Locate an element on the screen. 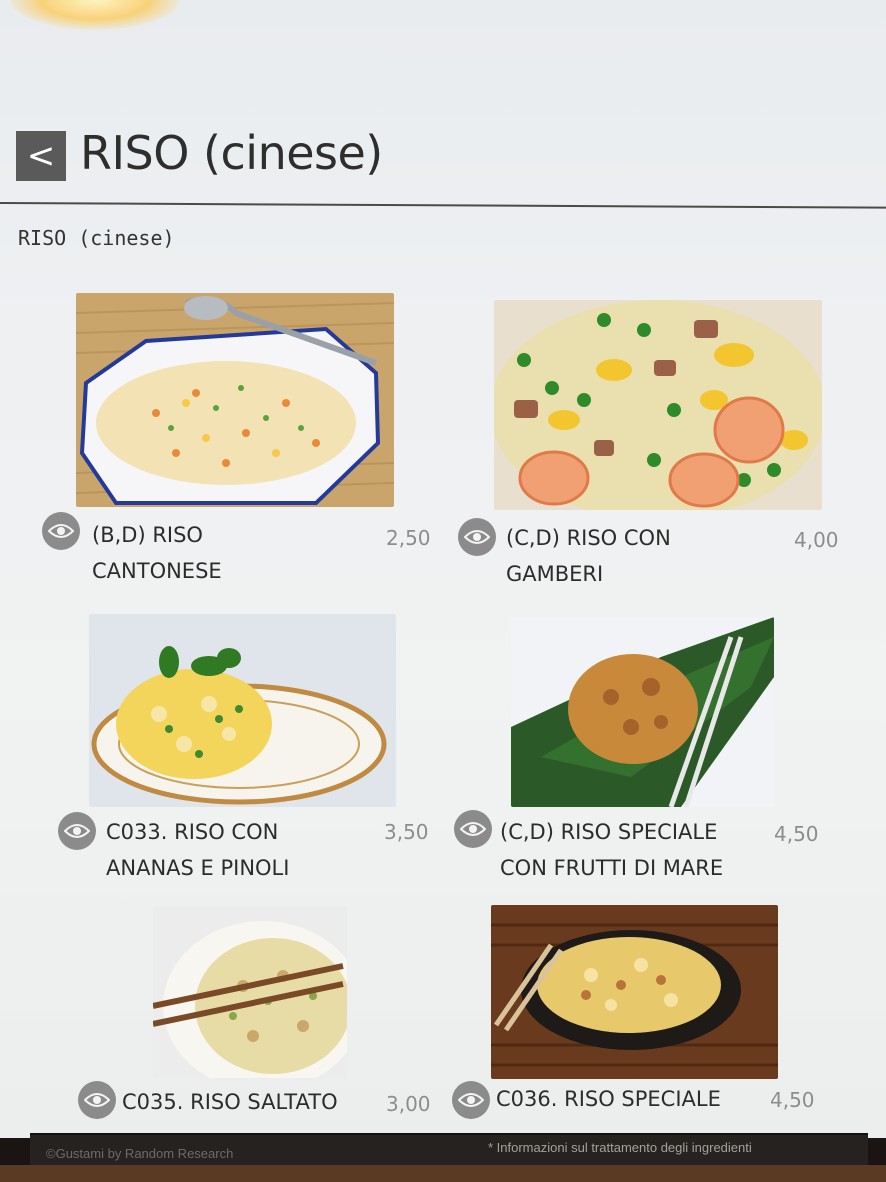 The image size is (886, 1182). screen-glare is located at coordinates (95, 15).